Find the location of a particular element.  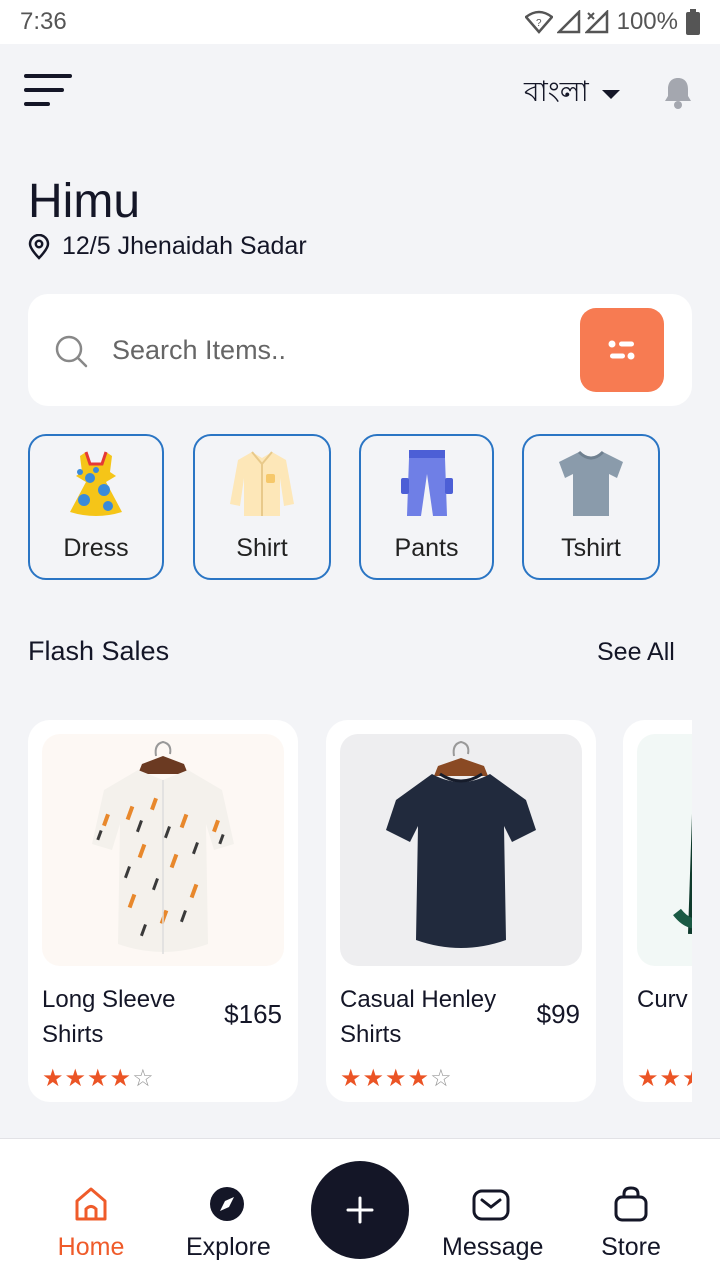

bottom-navigation: Home Explore Message Store is located at coordinates (360, 1209).